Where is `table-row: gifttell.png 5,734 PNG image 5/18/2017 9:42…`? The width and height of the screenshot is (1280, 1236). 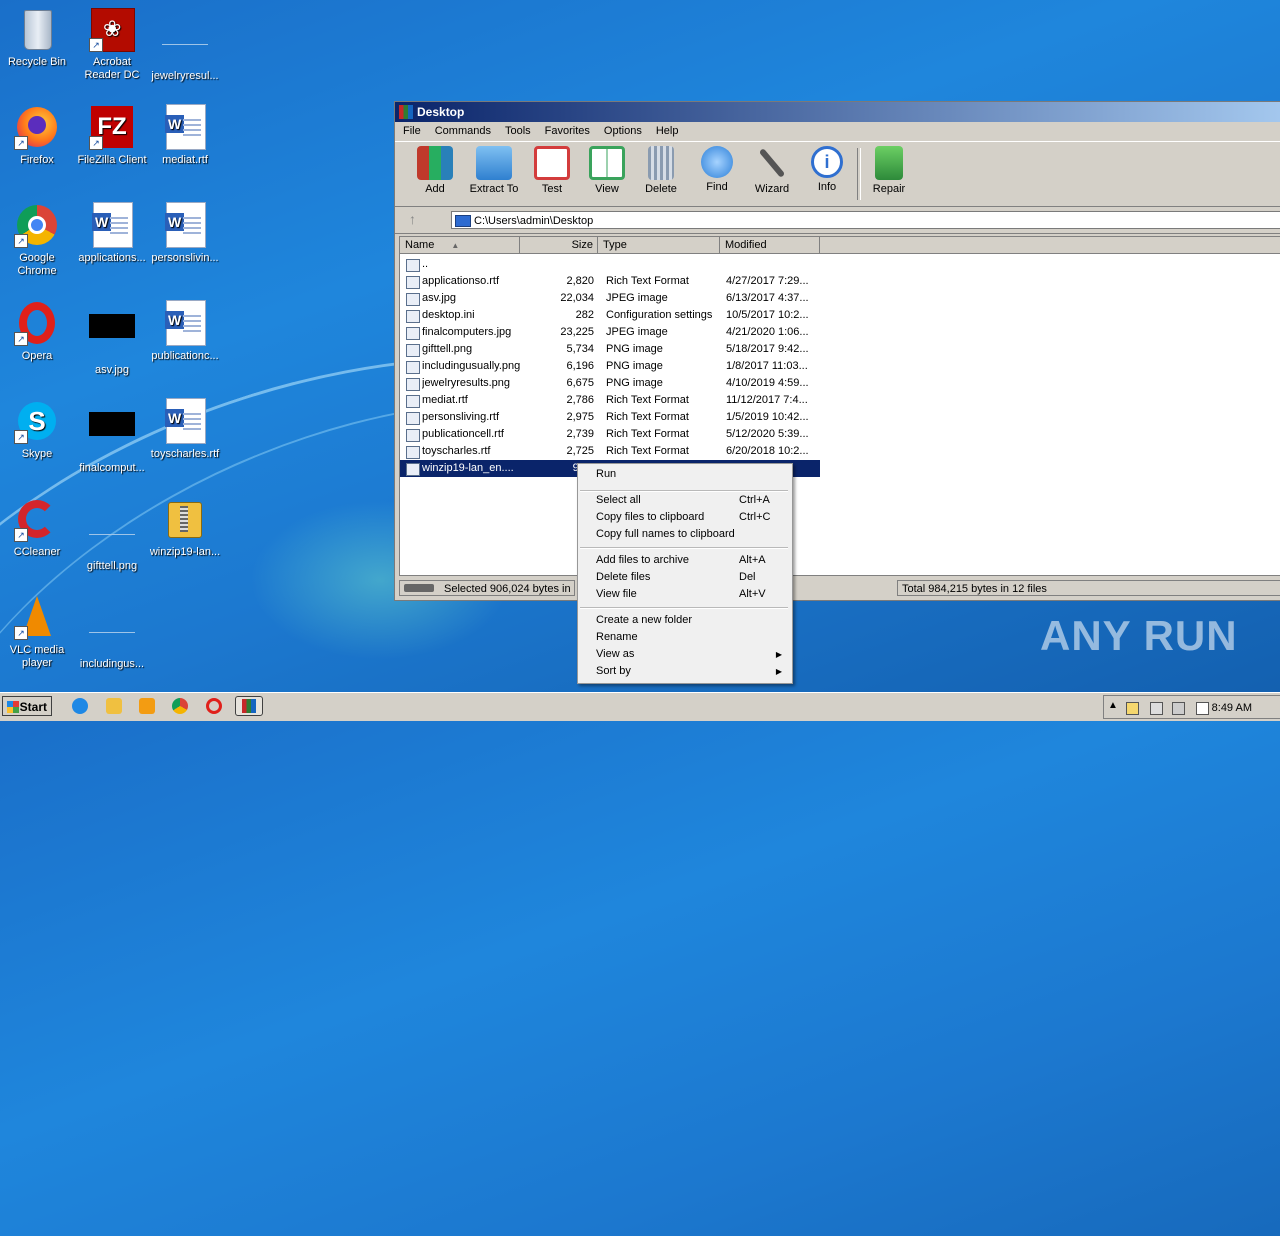
table-row: gifttell.png 5,734 PNG image 5/18/2017 9:42… is located at coordinates (610, 349).